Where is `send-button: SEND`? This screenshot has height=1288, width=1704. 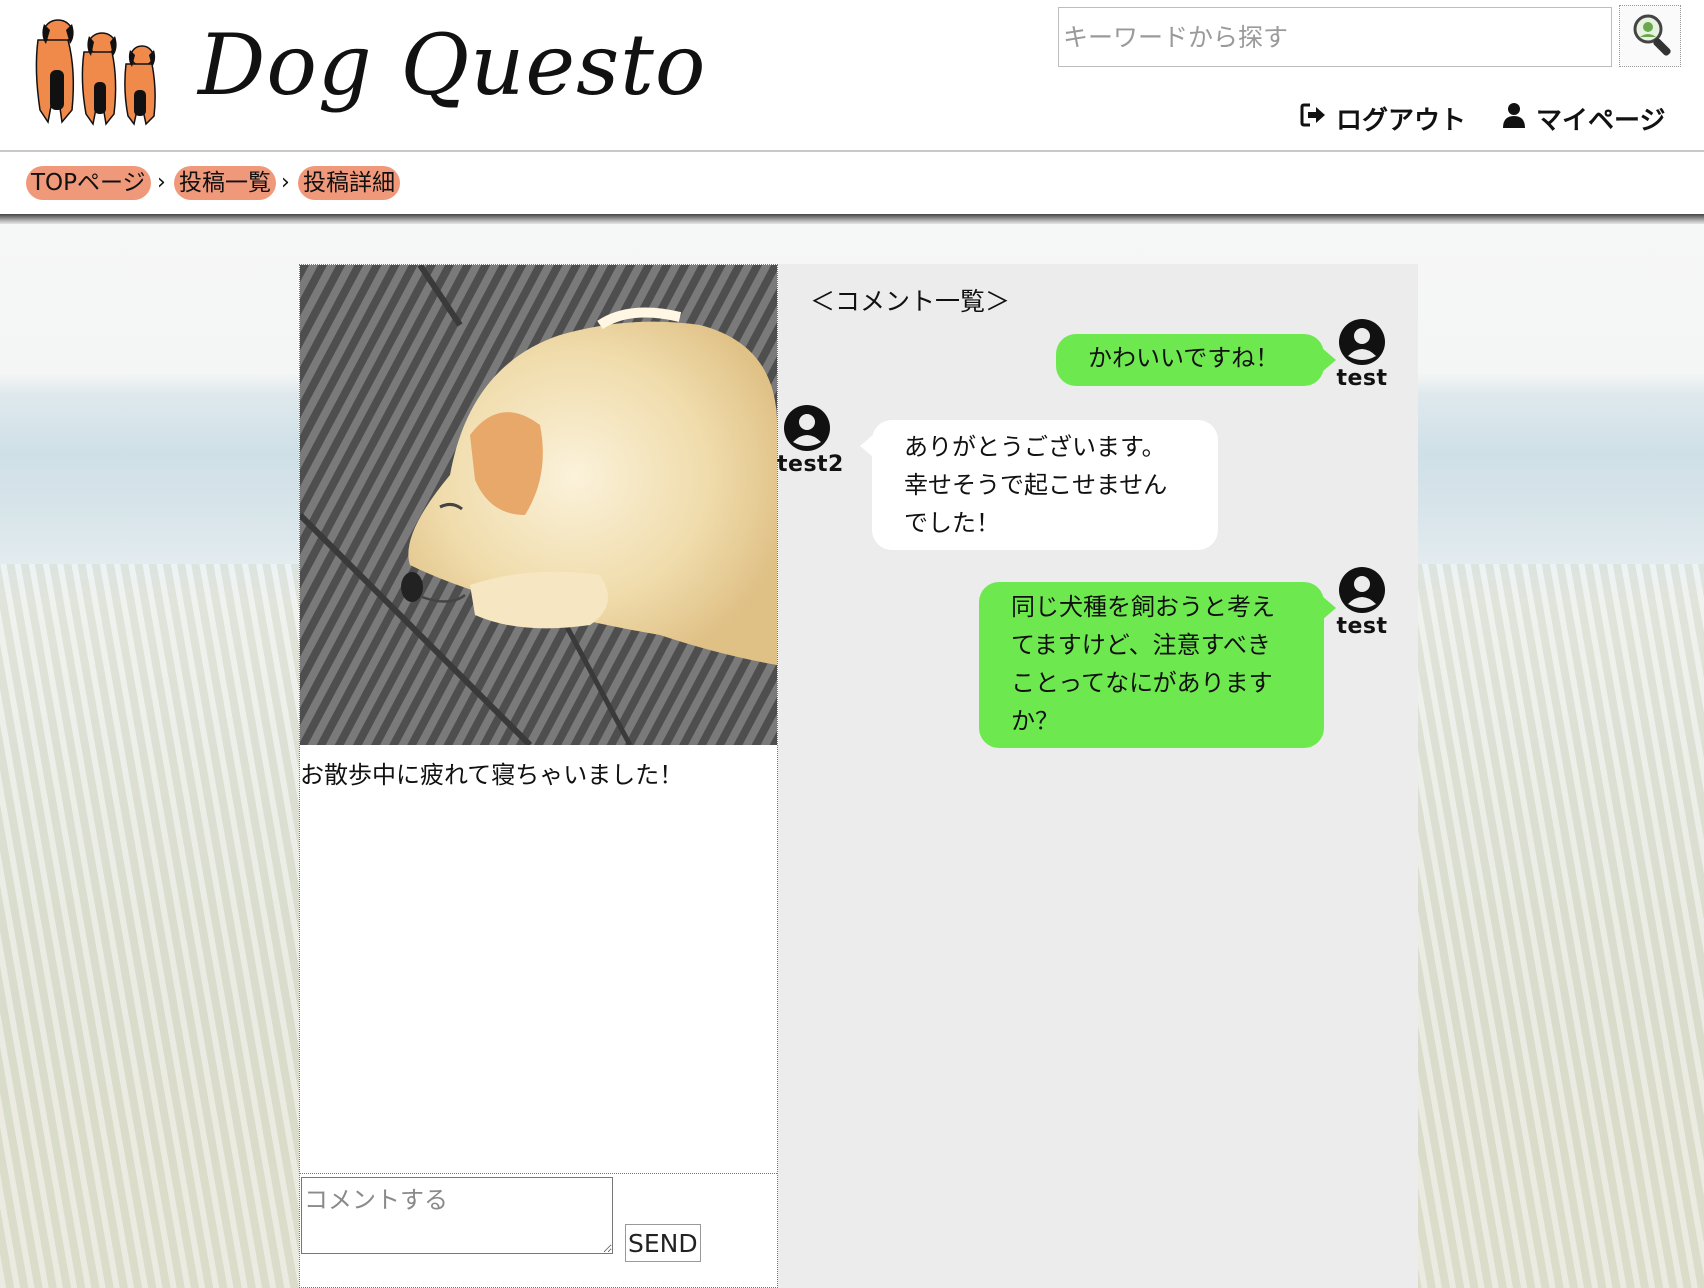 send-button: SEND is located at coordinates (663, 1243).